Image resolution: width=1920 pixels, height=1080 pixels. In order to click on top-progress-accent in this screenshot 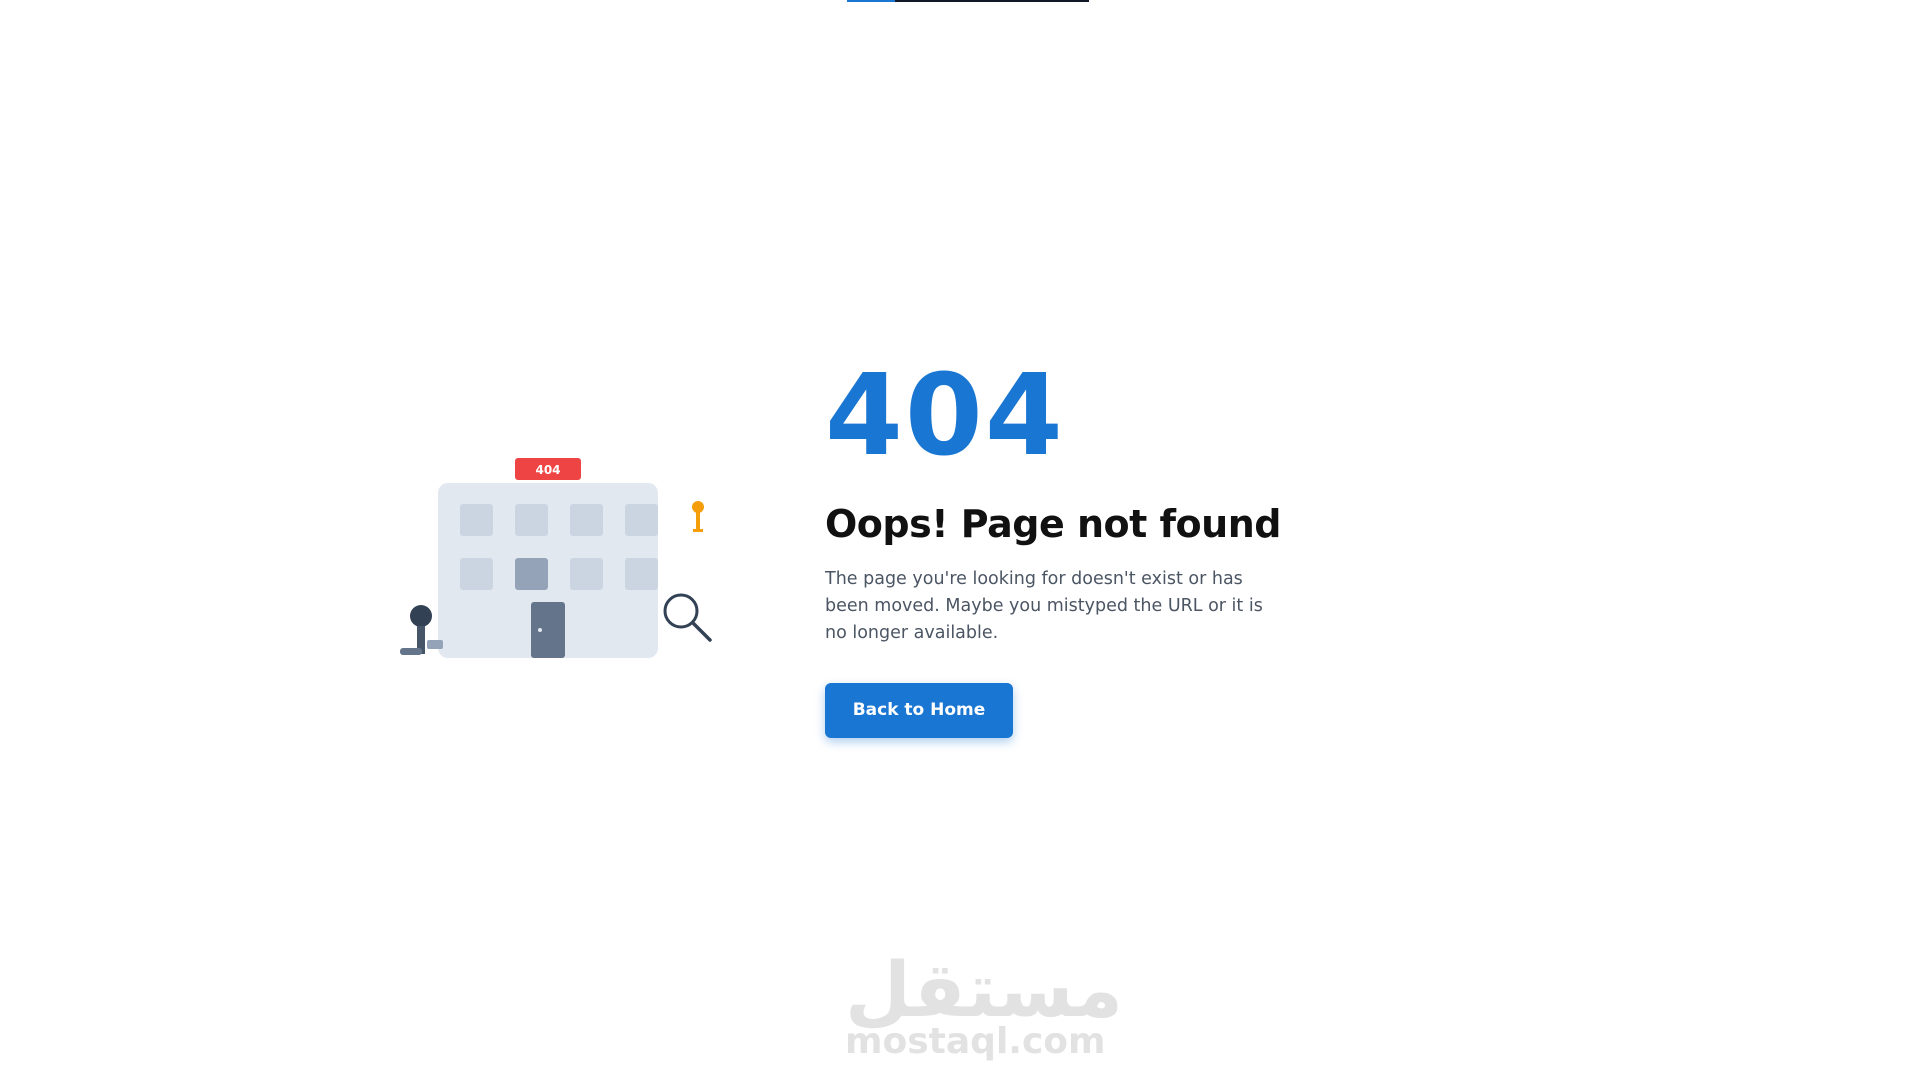, I will do `click(871, 1)`.